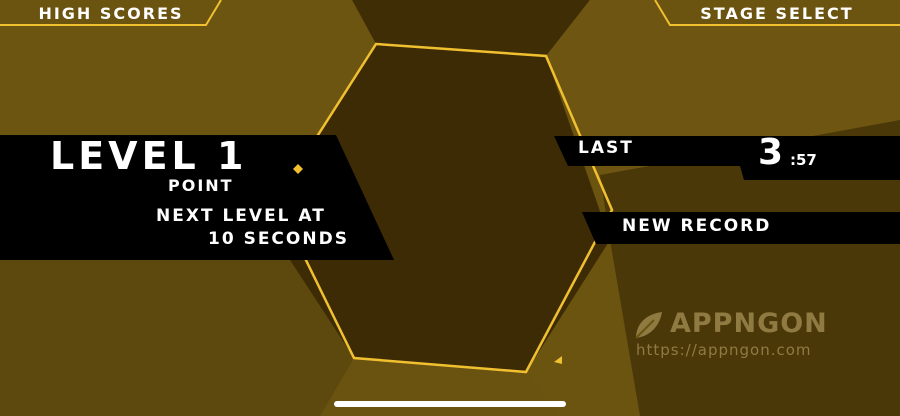 The width and height of the screenshot is (900, 416). I want to click on appngon-logo-icon, so click(648, 325).